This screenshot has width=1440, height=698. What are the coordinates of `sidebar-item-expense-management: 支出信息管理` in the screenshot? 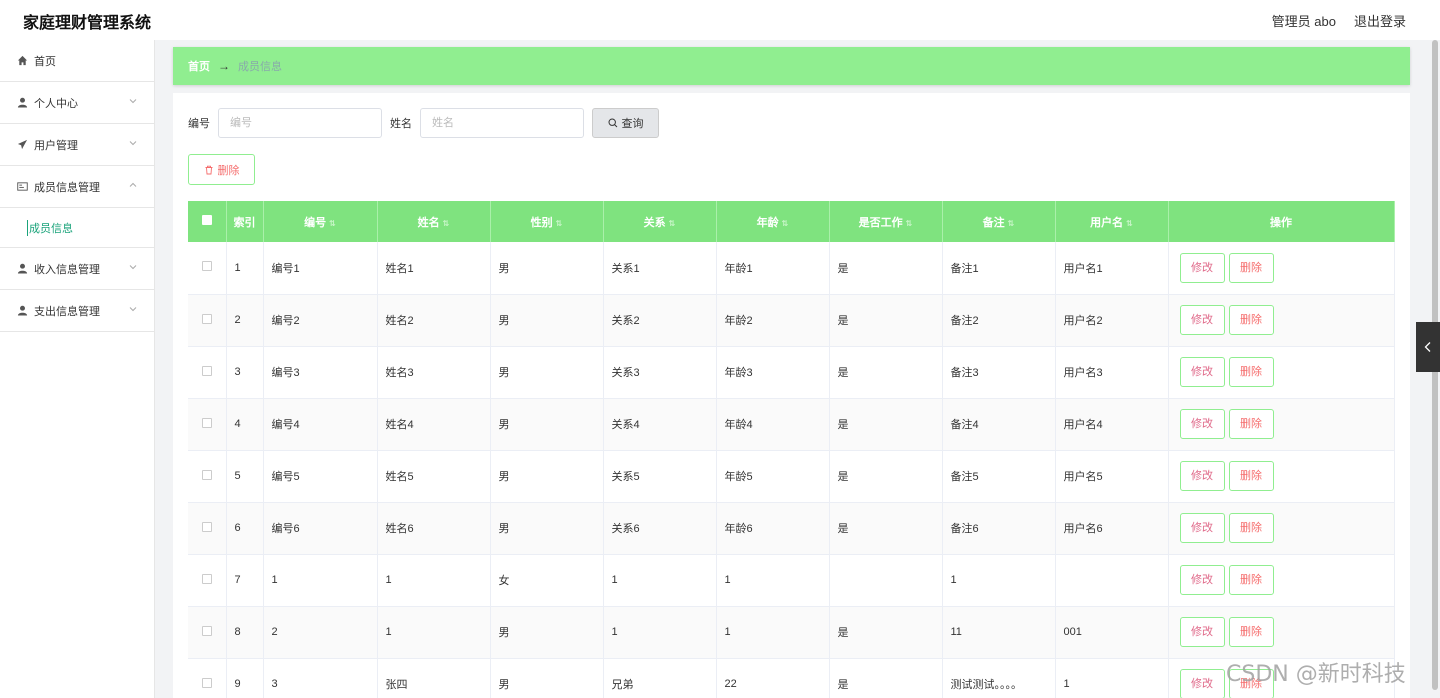 It's located at (77, 311).